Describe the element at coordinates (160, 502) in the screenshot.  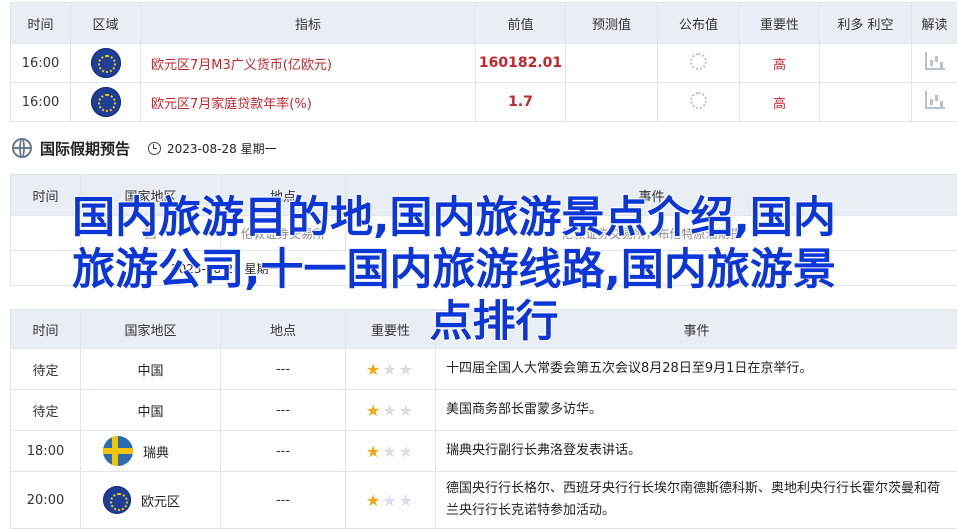
I see `event-country: 欧元区` at that location.